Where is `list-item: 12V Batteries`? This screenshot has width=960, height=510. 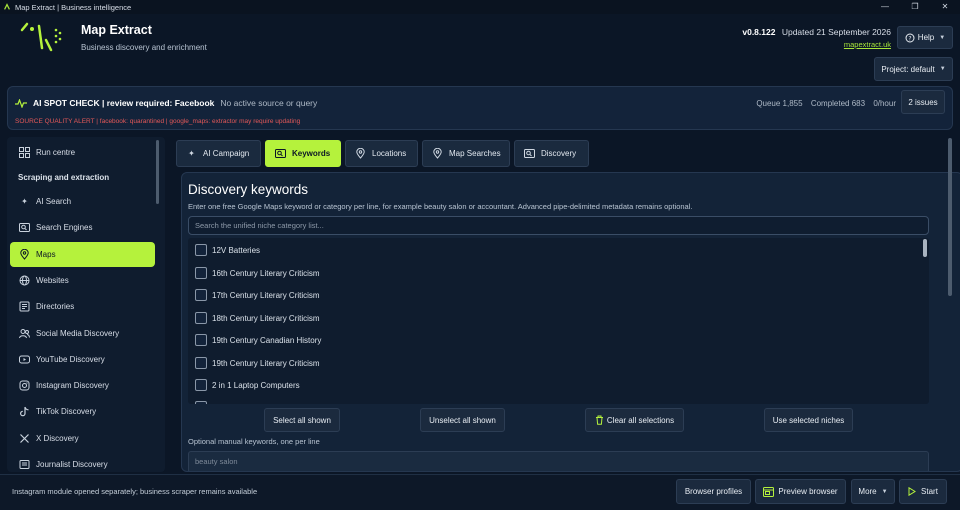 list-item: 12V Batteries is located at coordinates (227, 250).